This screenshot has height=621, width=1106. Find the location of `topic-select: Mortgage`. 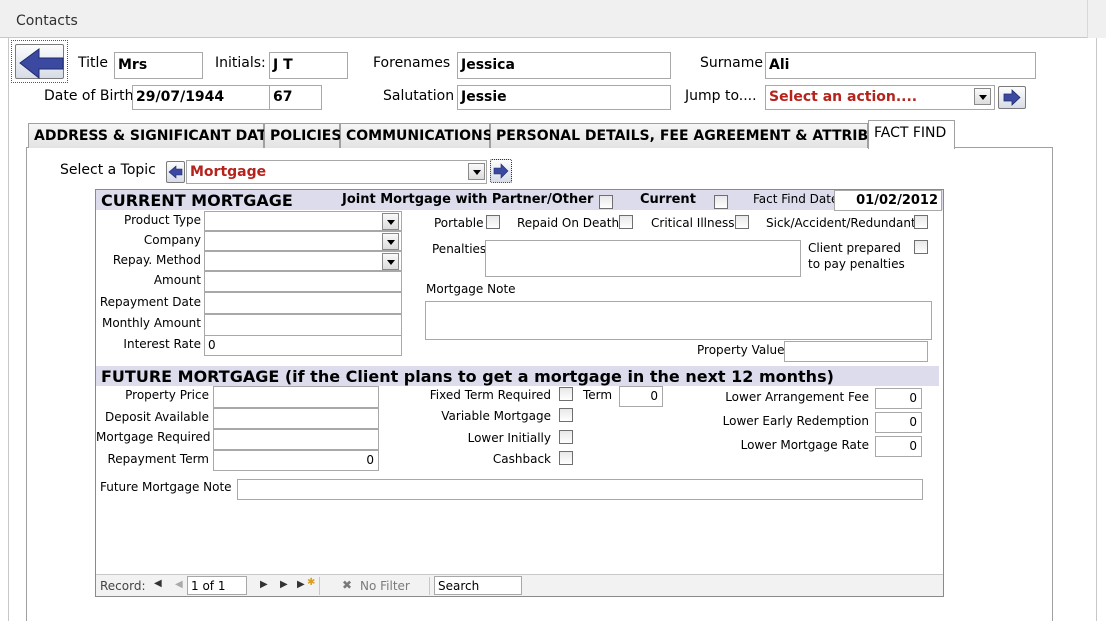

topic-select: Mortgage is located at coordinates (336, 172).